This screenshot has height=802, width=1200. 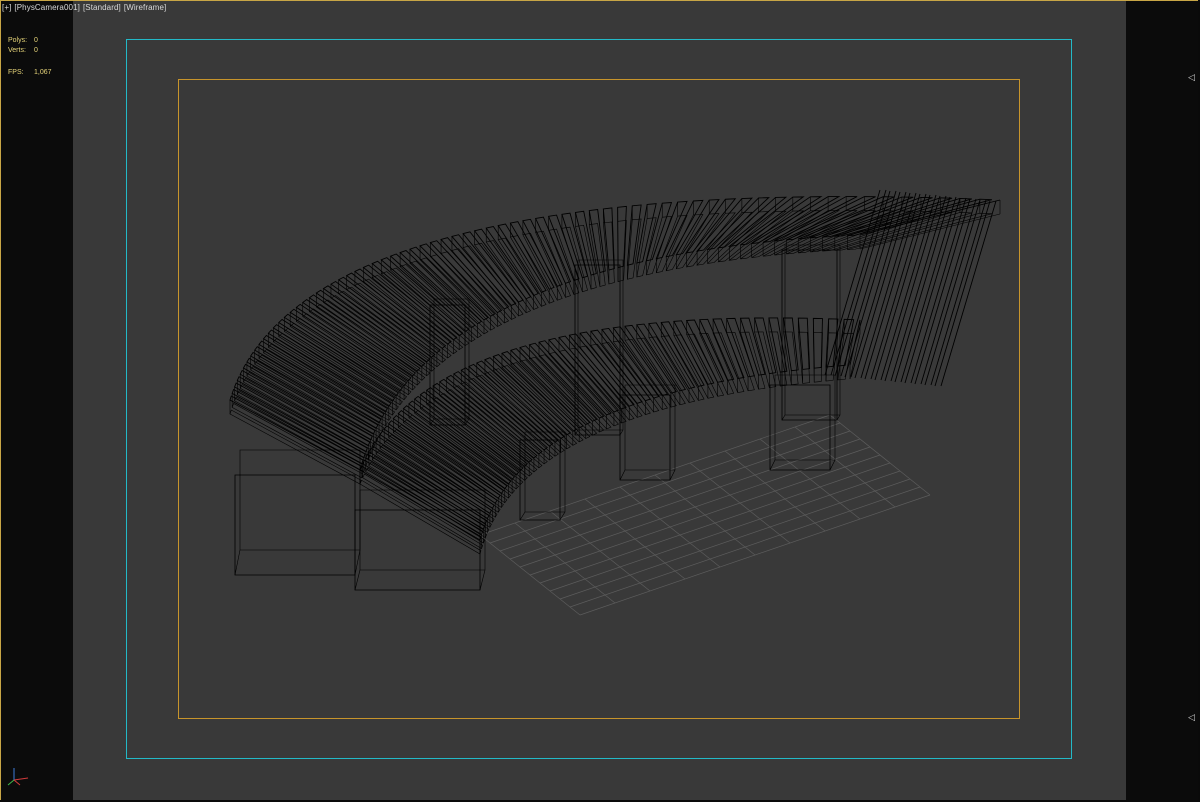 What do you see at coordinates (43, 72) in the screenshot?
I see `fps-value: 1,067` at bounding box center [43, 72].